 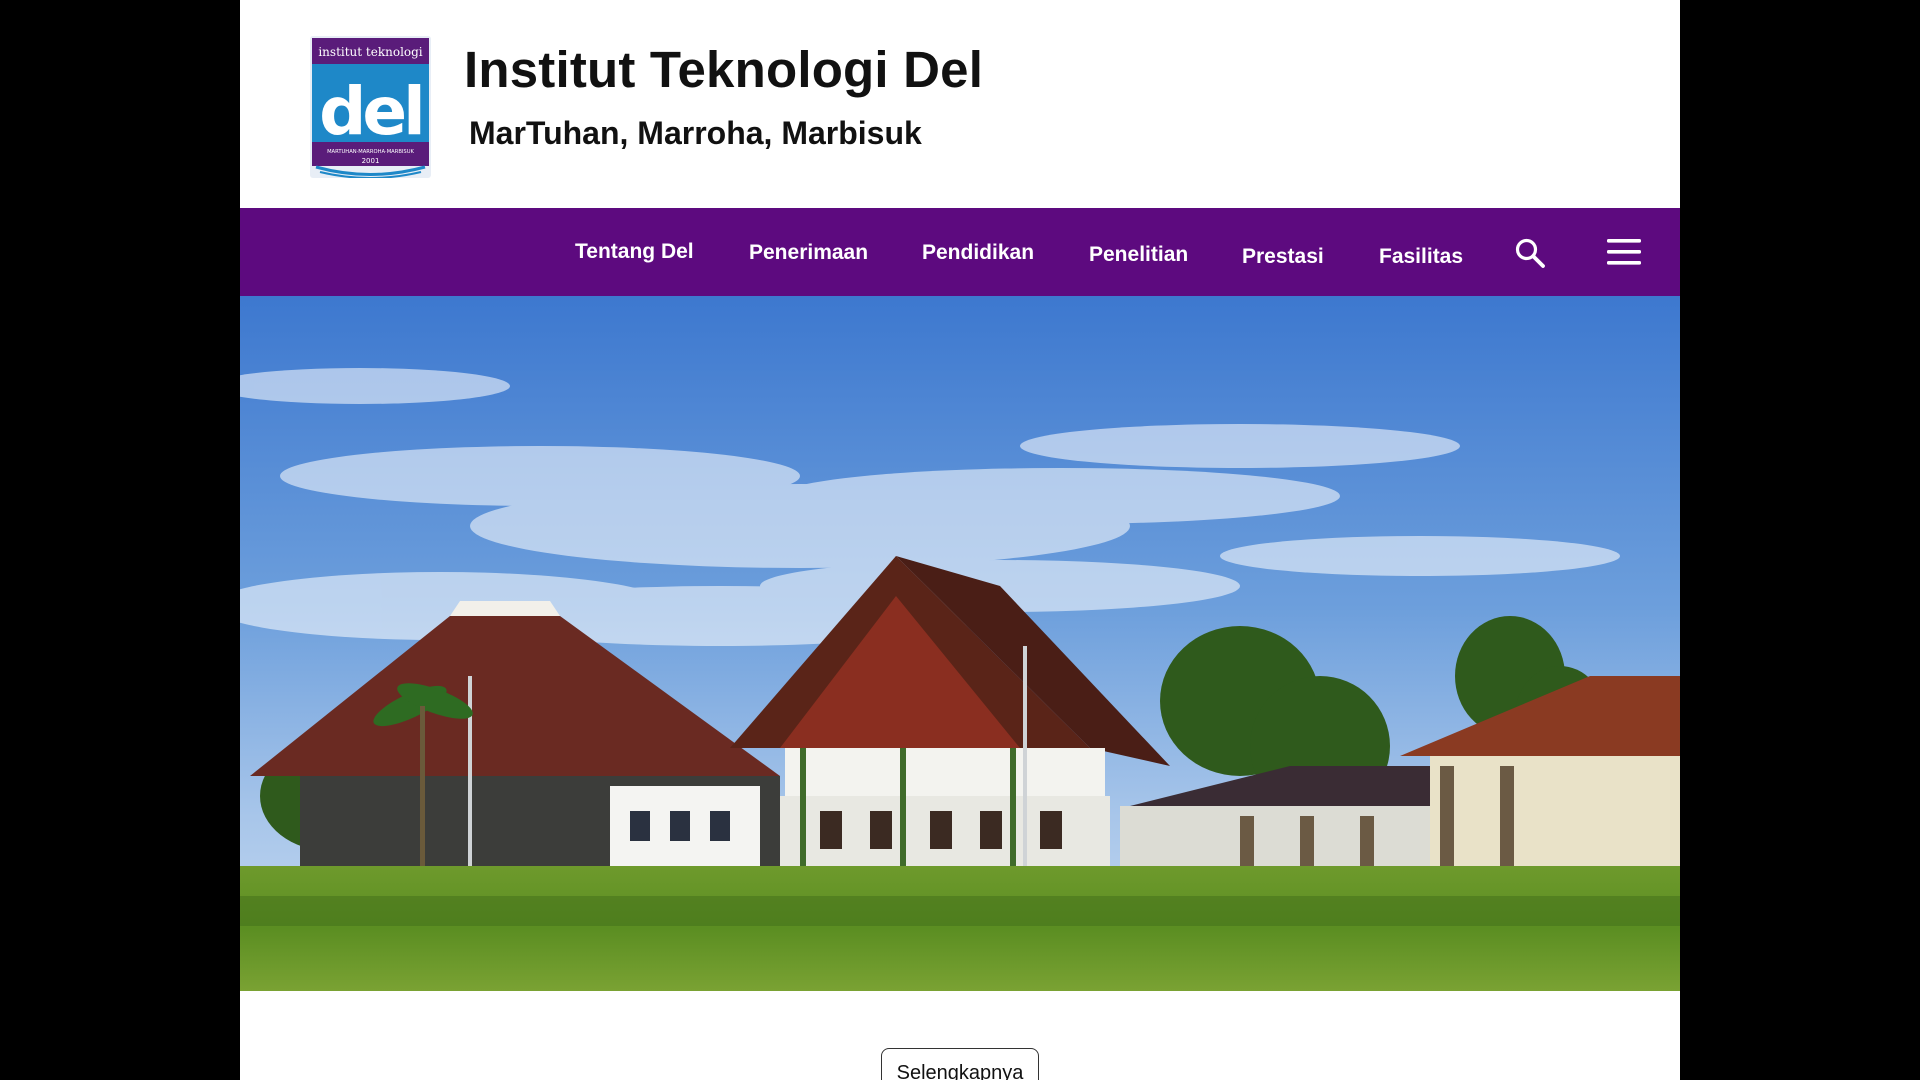 What do you see at coordinates (370, 52) in the screenshot?
I see `logo-text-top: institut teknologi` at bounding box center [370, 52].